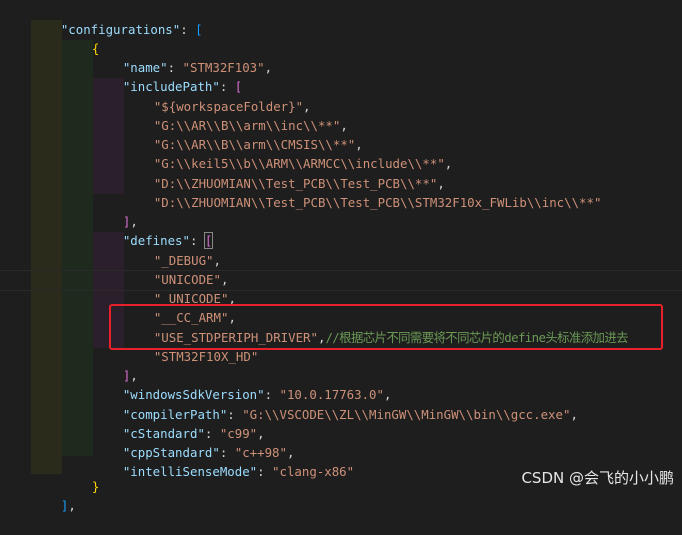 Image resolution: width=682 pixels, height=535 pixels. What do you see at coordinates (199, 30) in the screenshot?
I see `bracket: [` at bounding box center [199, 30].